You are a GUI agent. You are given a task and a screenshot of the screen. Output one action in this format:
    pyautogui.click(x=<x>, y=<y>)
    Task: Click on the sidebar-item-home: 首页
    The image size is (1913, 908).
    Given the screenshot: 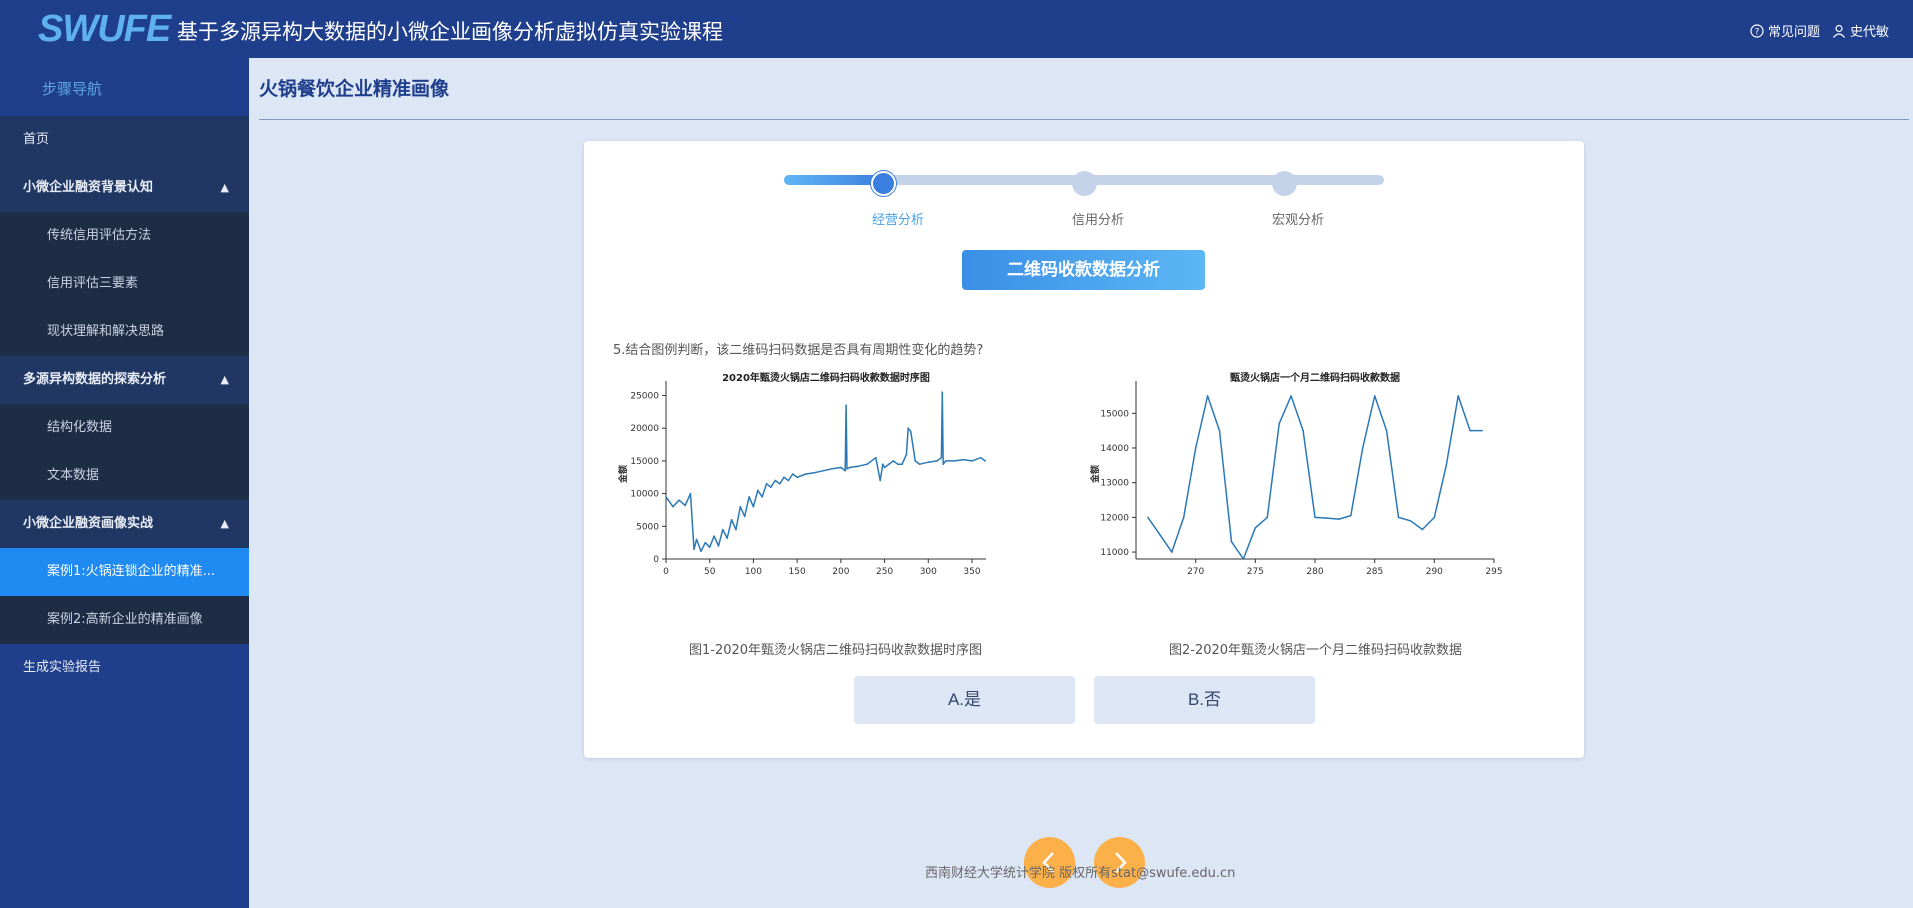 What is the action you would take?
    pyautogui.click(x=124, y=140)
    